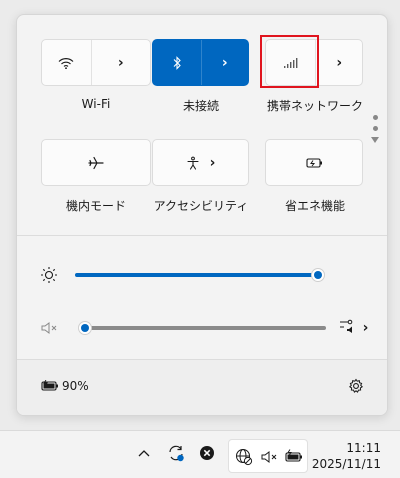 The image size is (400, 478). Describe the element at coordinates (200, 106) in the screenshot. I see `bluetooth-label: 未接続` at that location.